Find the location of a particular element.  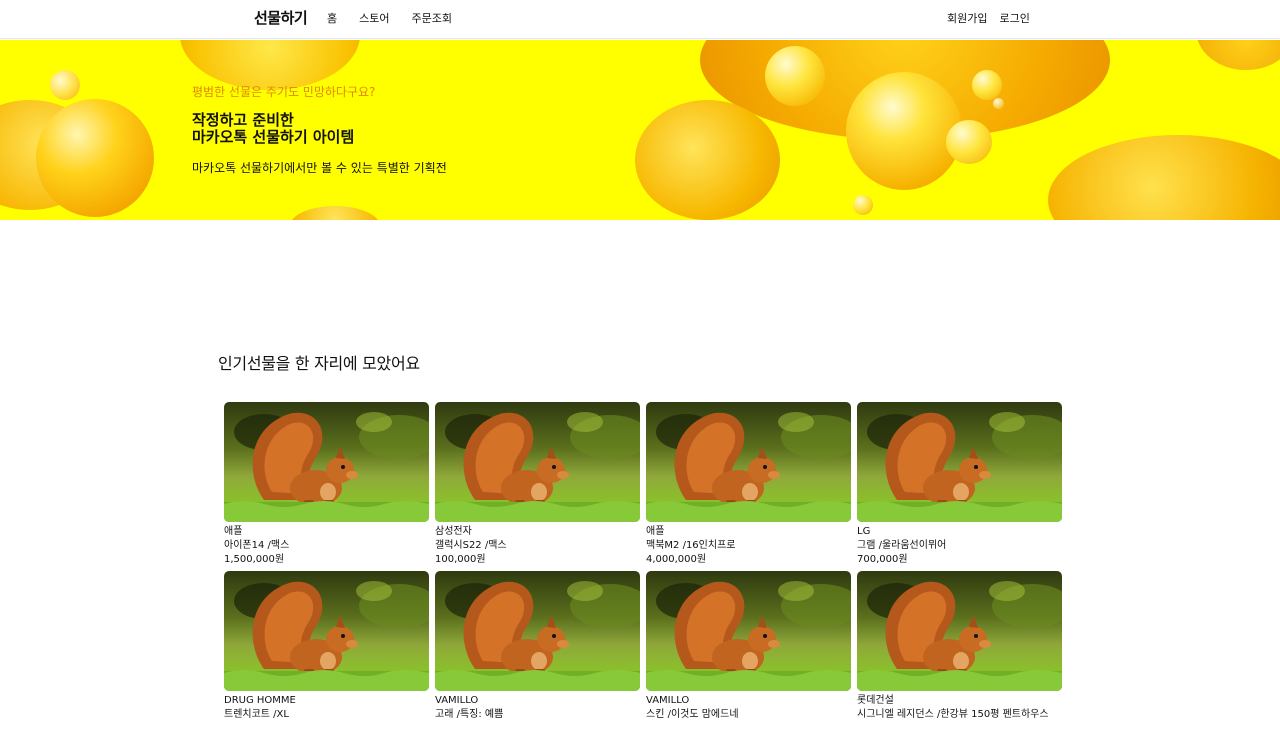

hero-subtitle: 마카오톡 선물하기에서만 볼 수 있는 특별한 기획전 is located at coordinates (319, 168).